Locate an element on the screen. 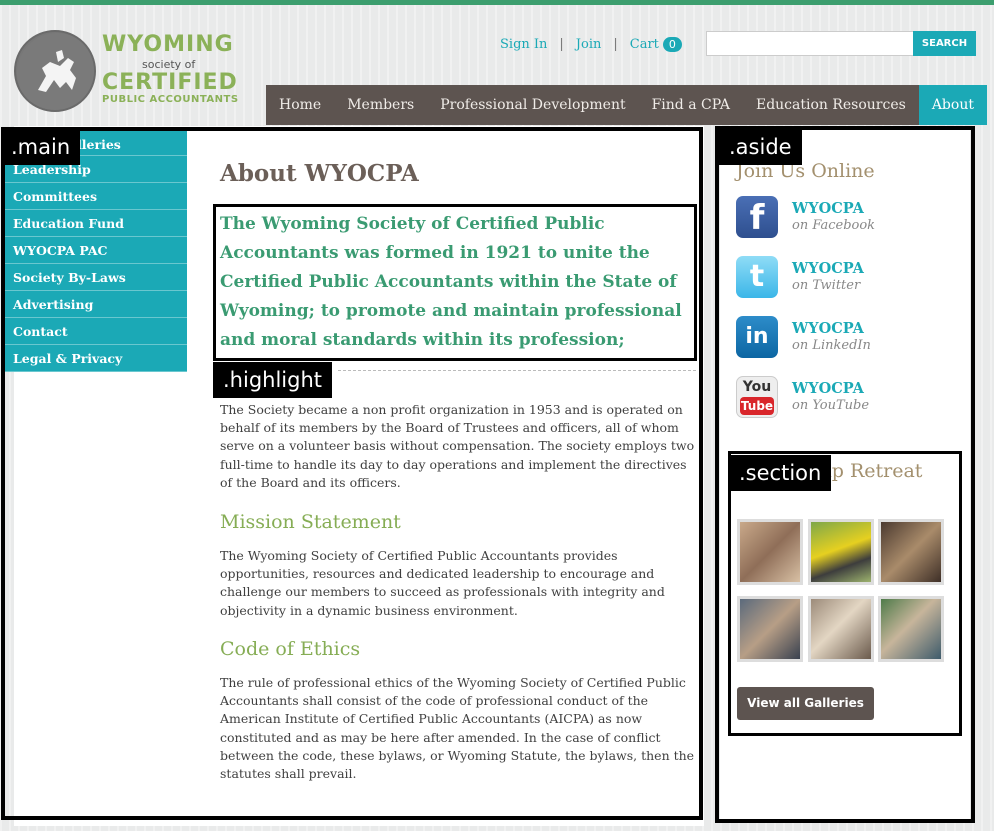  nav-item-find-a-cpa: Find a CPA is located at coordinates (691, 105).